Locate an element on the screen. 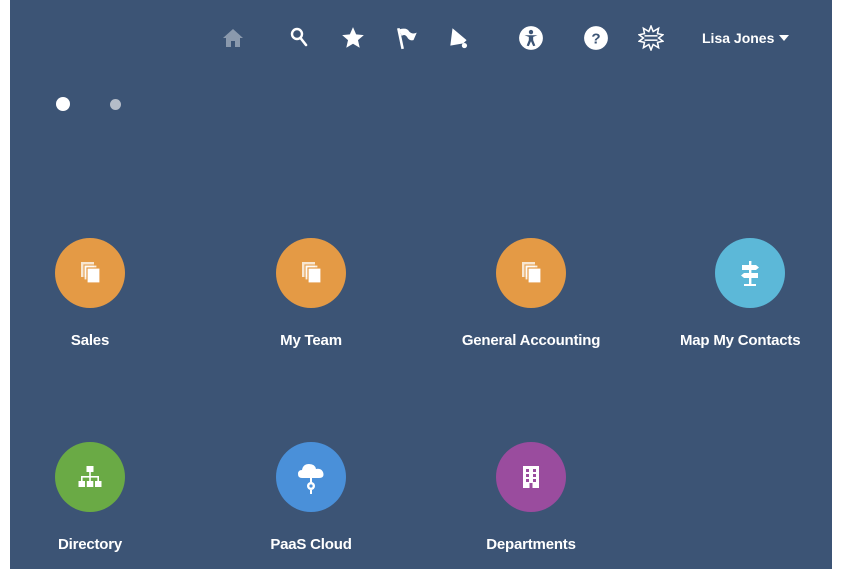  building-icon is located at coordinates (531, 477).